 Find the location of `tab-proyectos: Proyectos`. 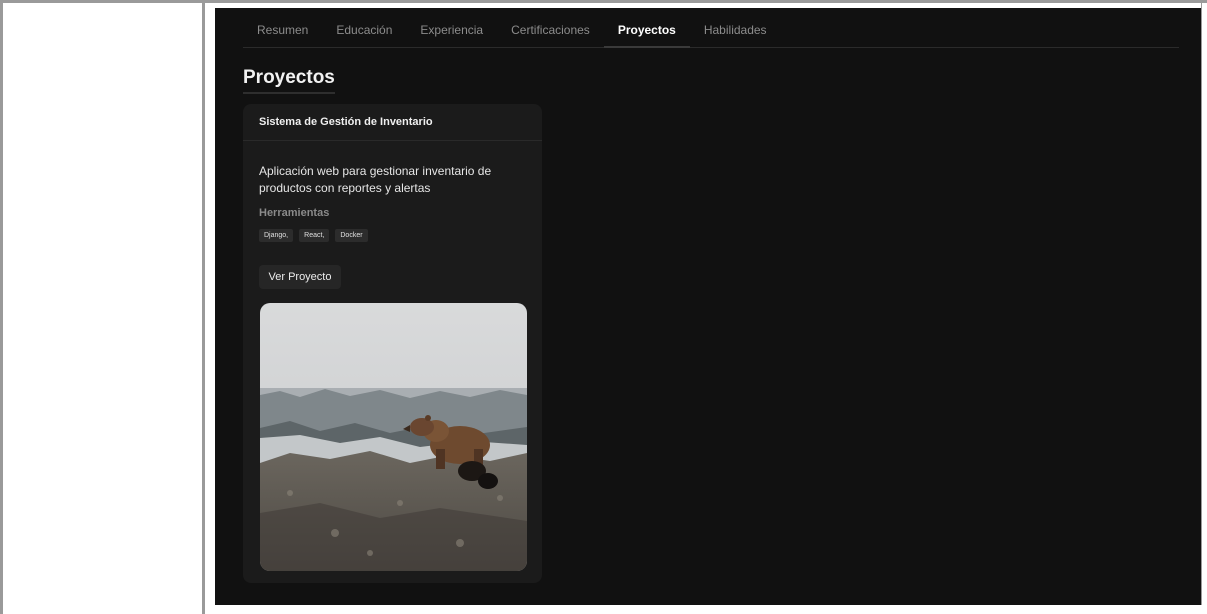

tab-proyectos: Proyectos is located at coordinates (646, 33).